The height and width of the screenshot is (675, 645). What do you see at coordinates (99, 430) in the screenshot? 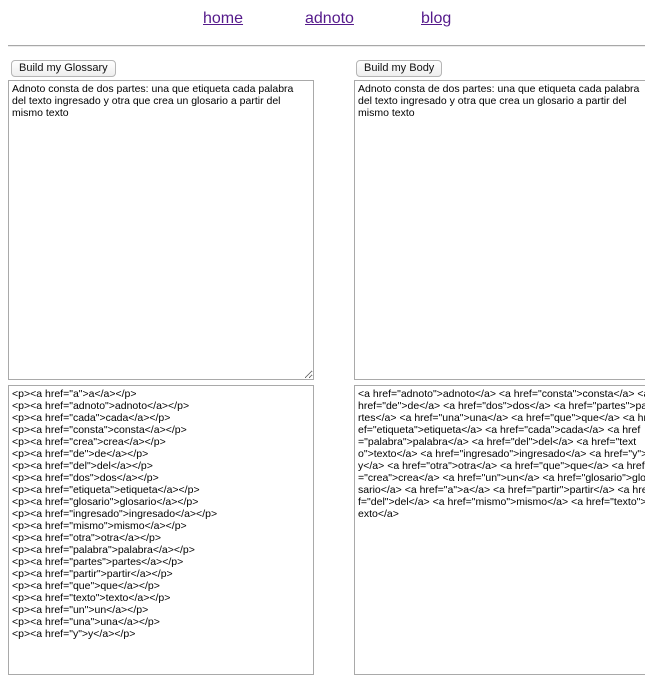
I see `glossary-line: <p><a href="consta">consta</a></p>` at bounding box center [99, 430].